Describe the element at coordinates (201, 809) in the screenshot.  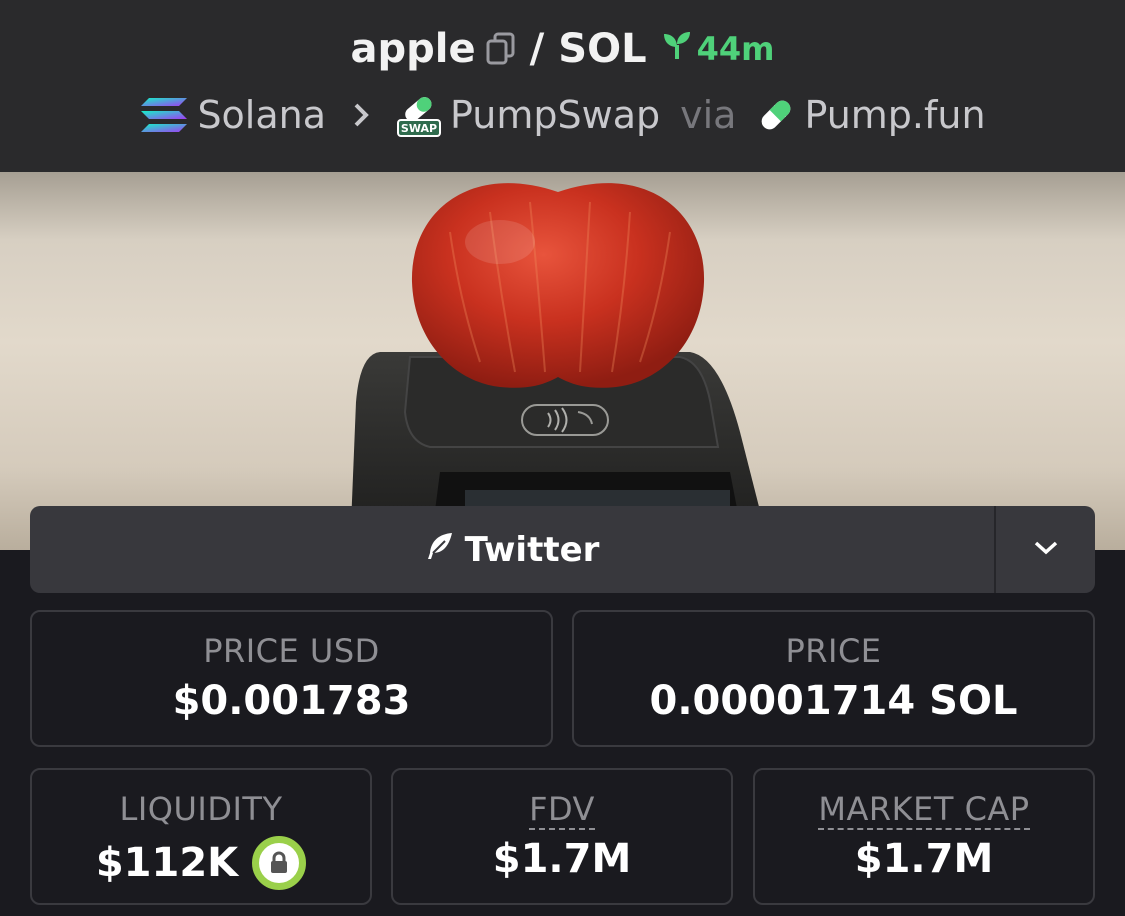
I see `liquidity-label: LIQUIDITY` at that location.